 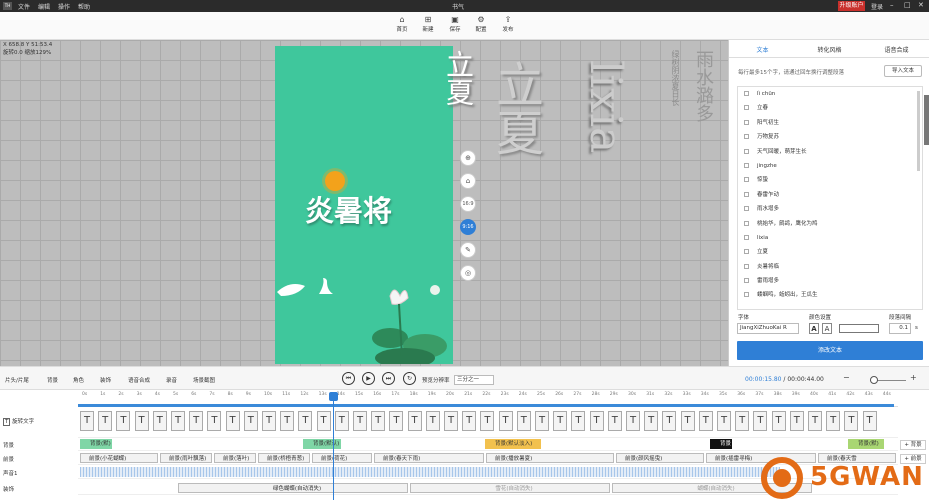 I want to click on deco-clip: 绿色蝴蝶(自动消失), so click(x=293, y=488).